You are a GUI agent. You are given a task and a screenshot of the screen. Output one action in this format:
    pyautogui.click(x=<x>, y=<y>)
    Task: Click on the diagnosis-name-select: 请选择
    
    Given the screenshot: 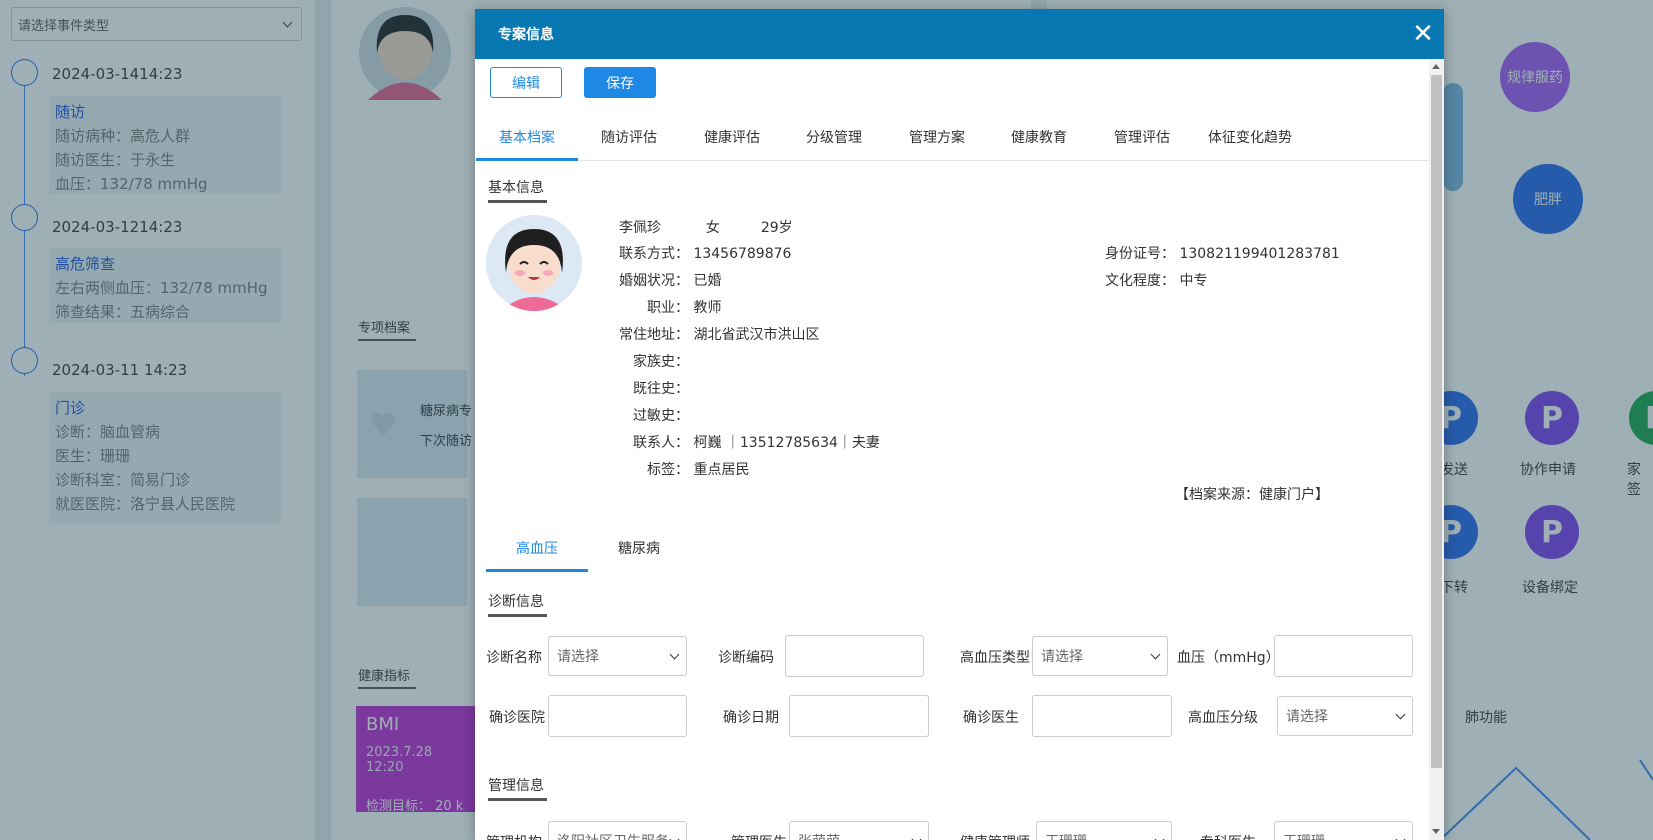 What is the action you would take?
    pyautogui.click(x=617, y=656)
    